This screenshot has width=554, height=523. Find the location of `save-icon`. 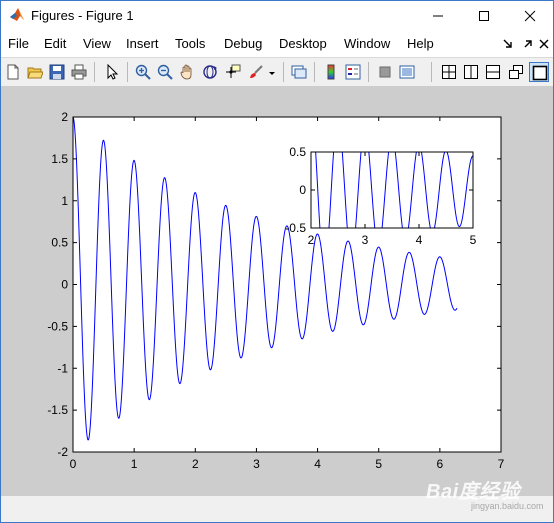

save-icon is located at coordinates (57, 72).